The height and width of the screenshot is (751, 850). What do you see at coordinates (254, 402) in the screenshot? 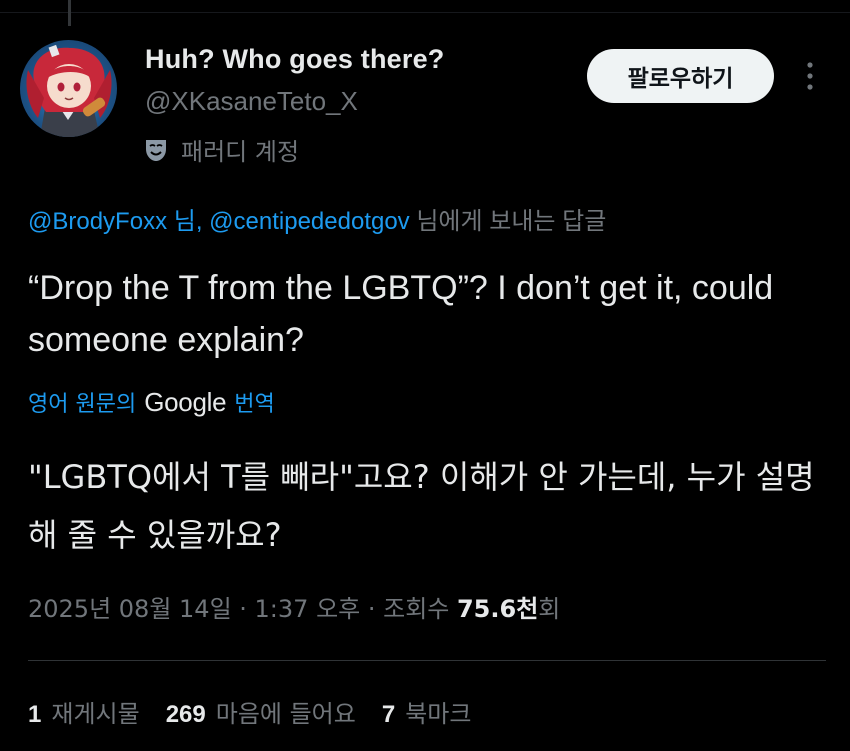
I see `translate-action: 번역` at bounding box center [254, 402].